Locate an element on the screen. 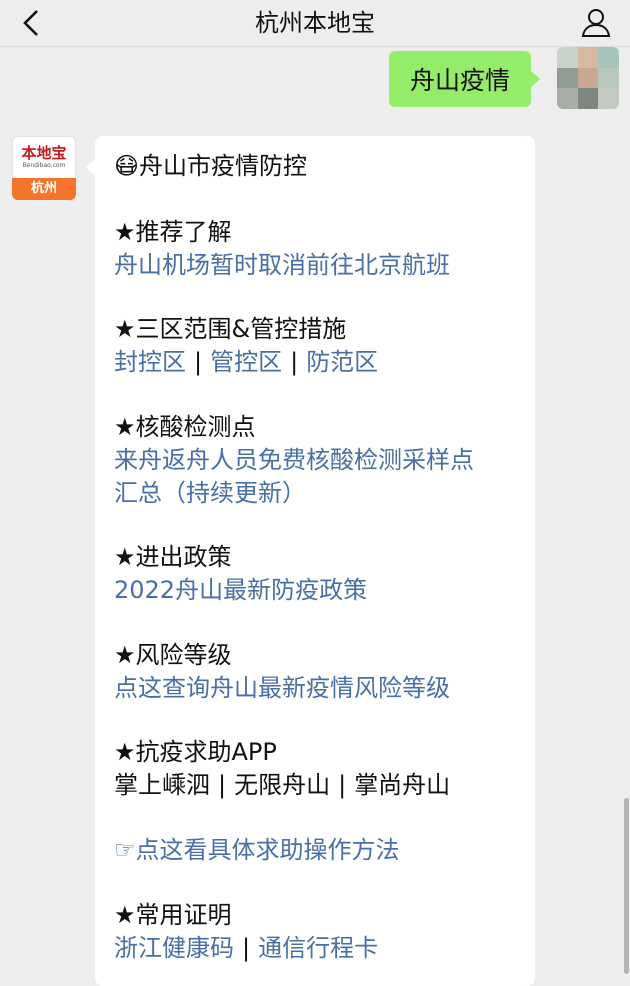 This screenshot has width=630, height=986. zone-links-row: 封控区 | 管控区 | 防范区 is located at coordinates (246, 362).